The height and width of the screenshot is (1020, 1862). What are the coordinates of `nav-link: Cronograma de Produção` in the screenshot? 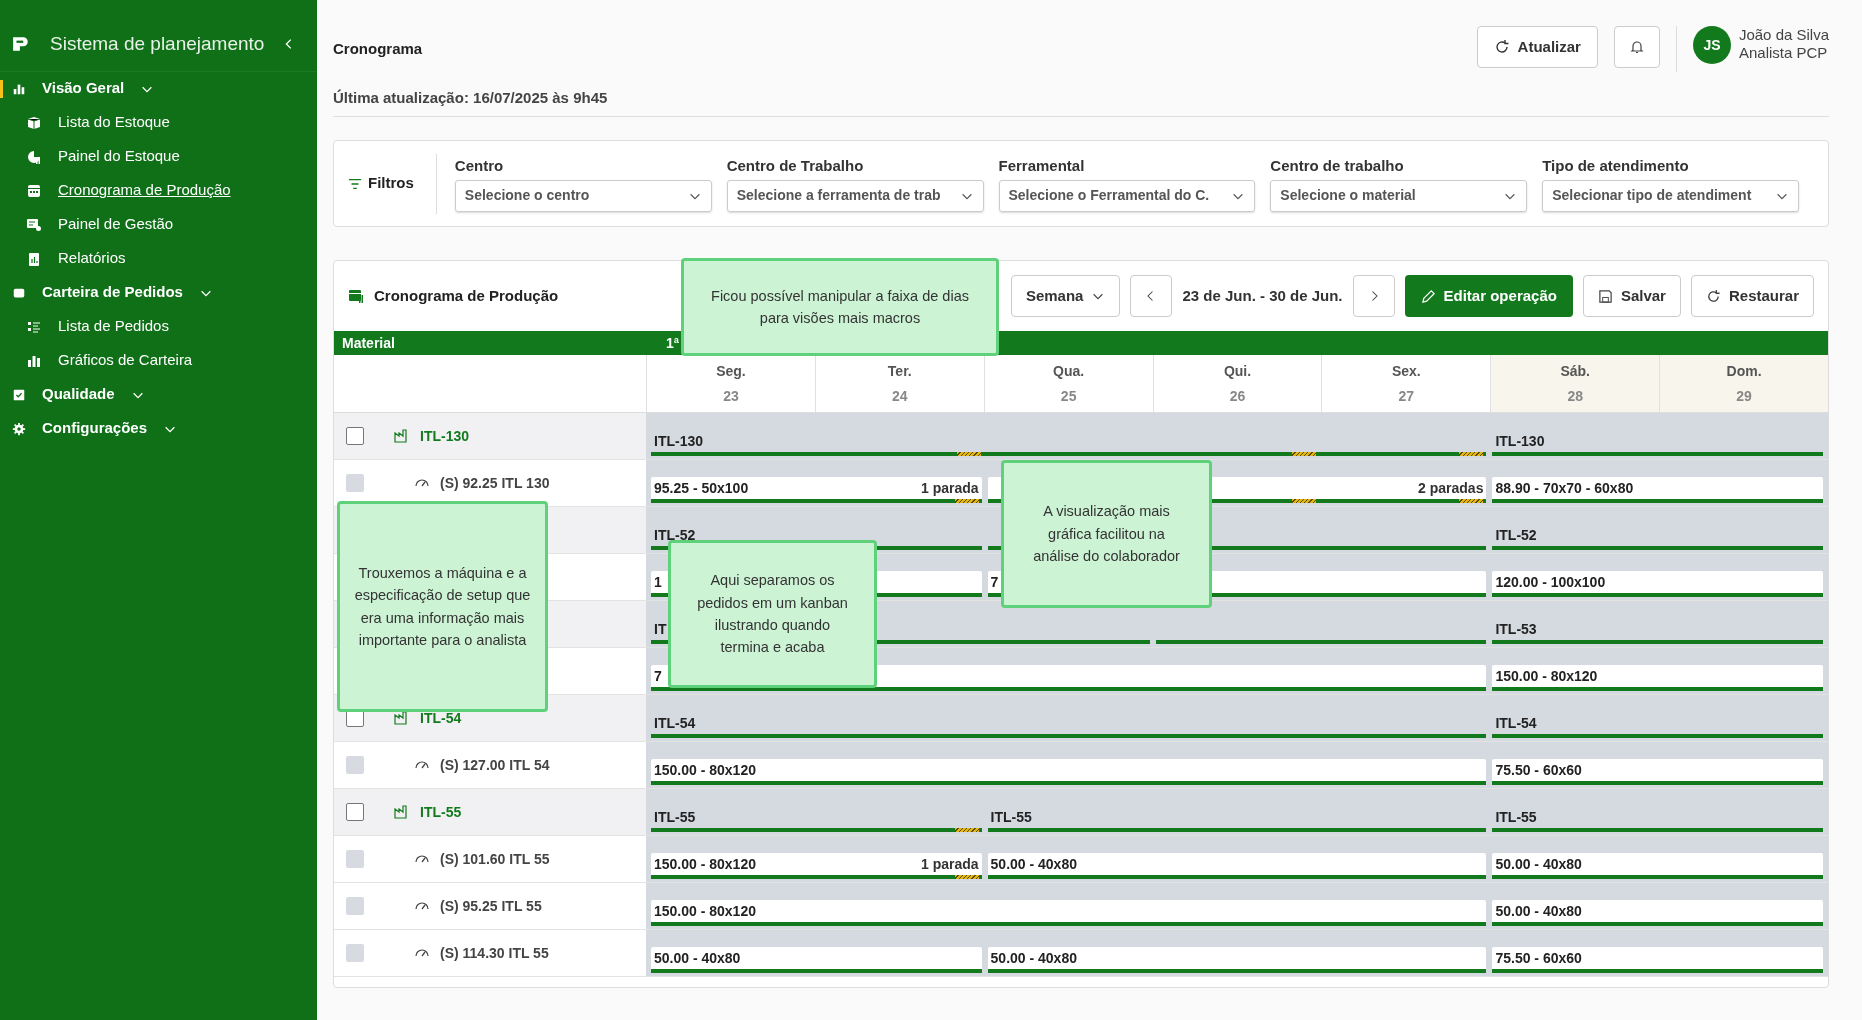 It's located at (144, 190).